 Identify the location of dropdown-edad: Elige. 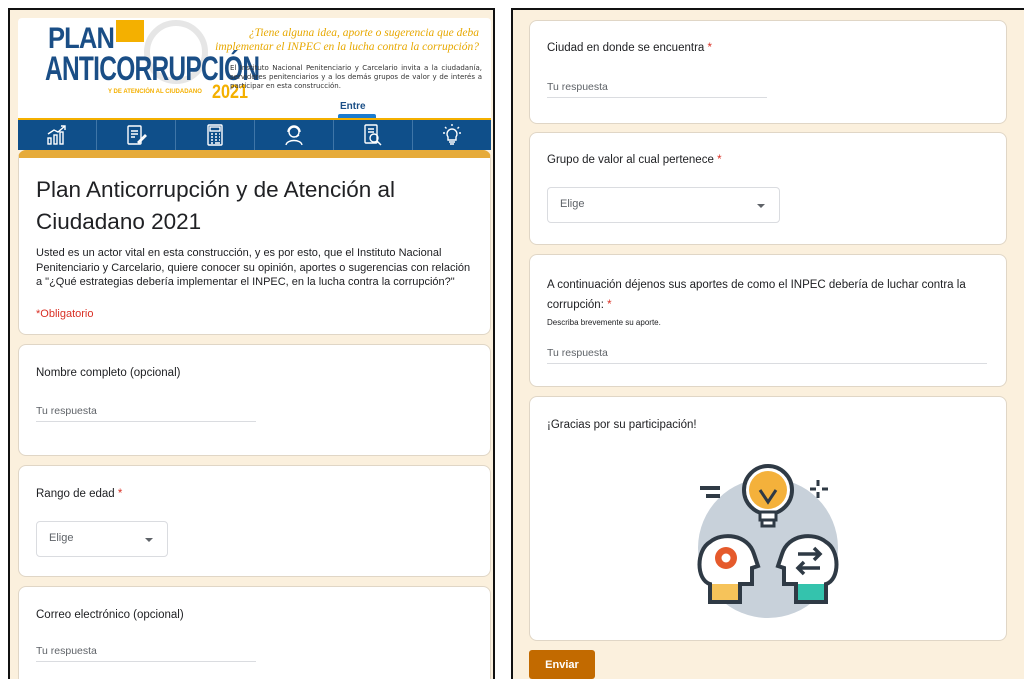
(102, 539).